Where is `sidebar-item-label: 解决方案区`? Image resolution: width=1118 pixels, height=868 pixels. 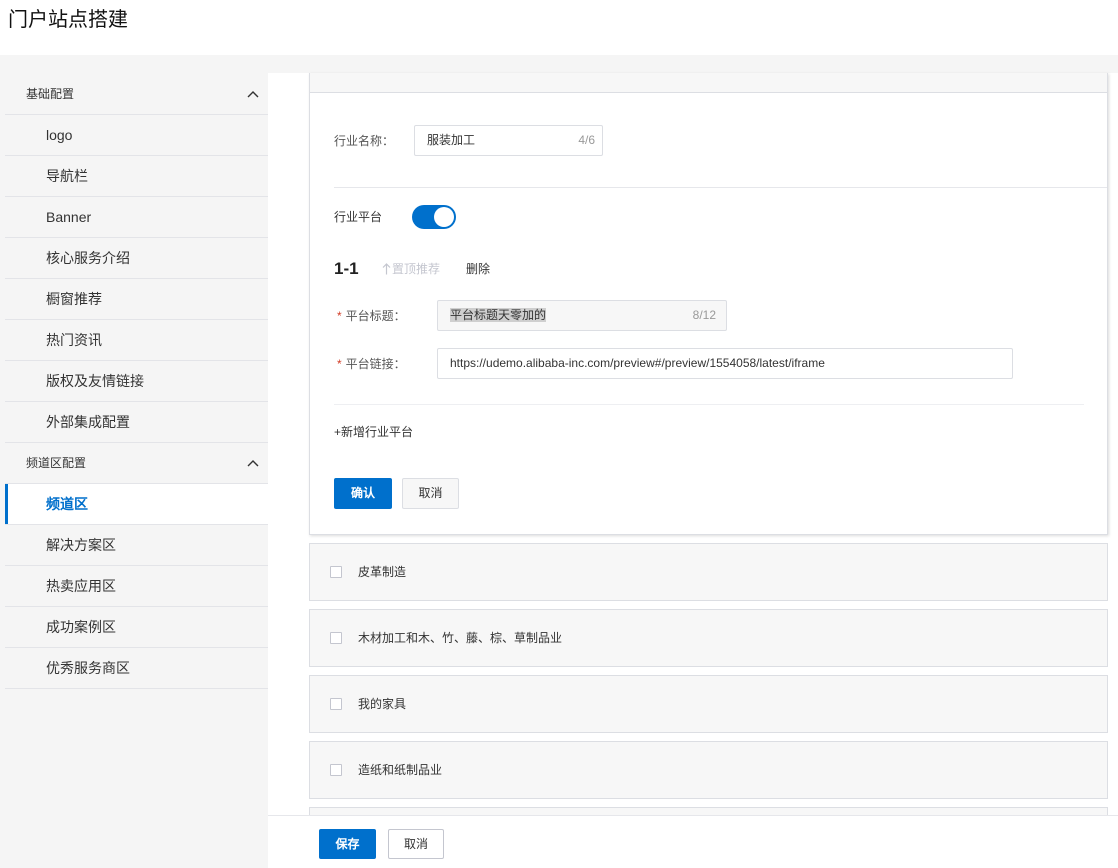
sidebar-item-label: 解决方案区 is located at coordinates (81, 545).